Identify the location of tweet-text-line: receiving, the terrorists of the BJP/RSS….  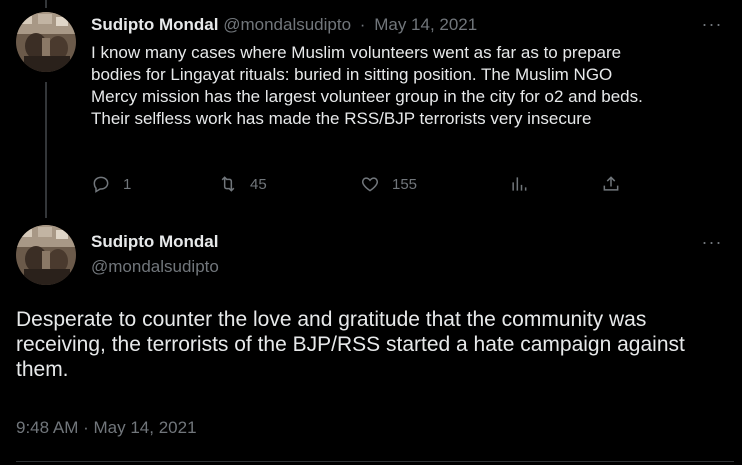
(350, 344).